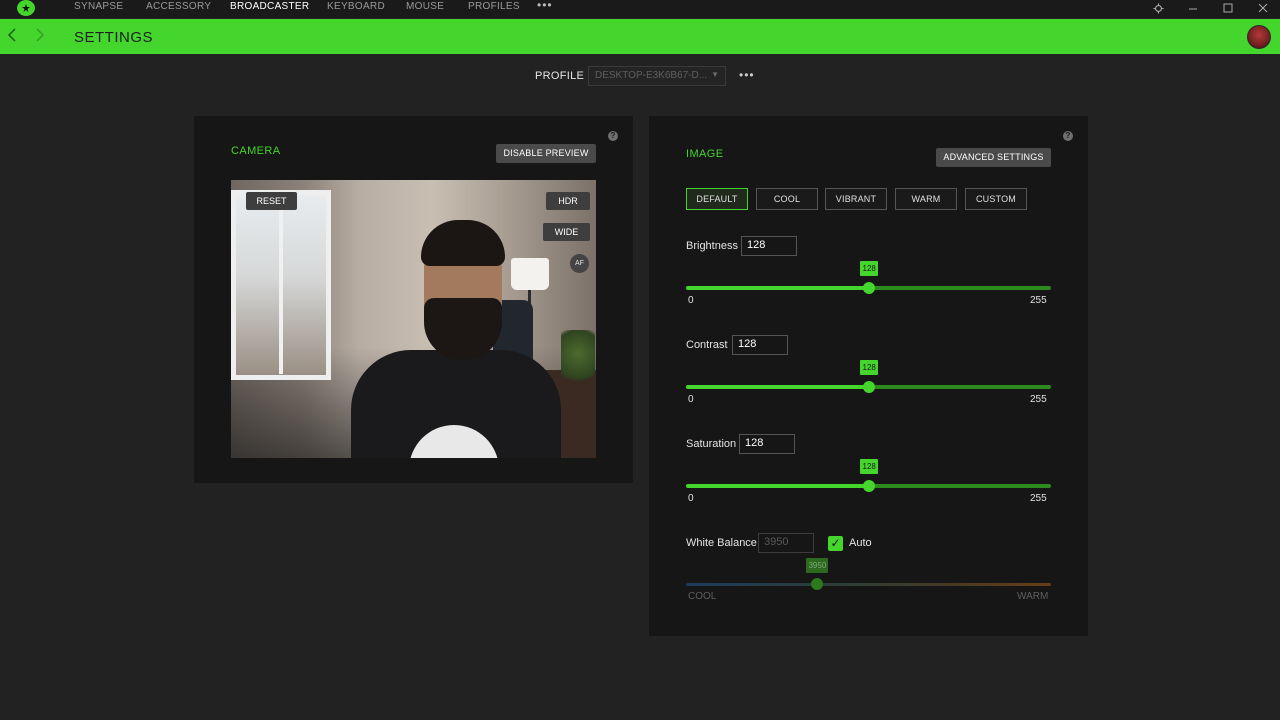  I want to click on white-balance-cool-label: COOL, so click(702, 596).